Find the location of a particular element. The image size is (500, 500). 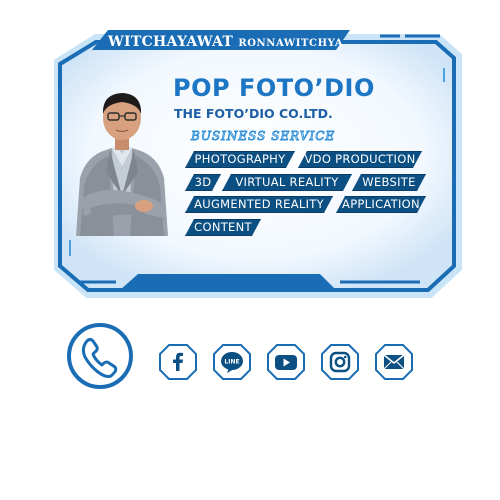

youtube-button is located at coordinates (286, 362).